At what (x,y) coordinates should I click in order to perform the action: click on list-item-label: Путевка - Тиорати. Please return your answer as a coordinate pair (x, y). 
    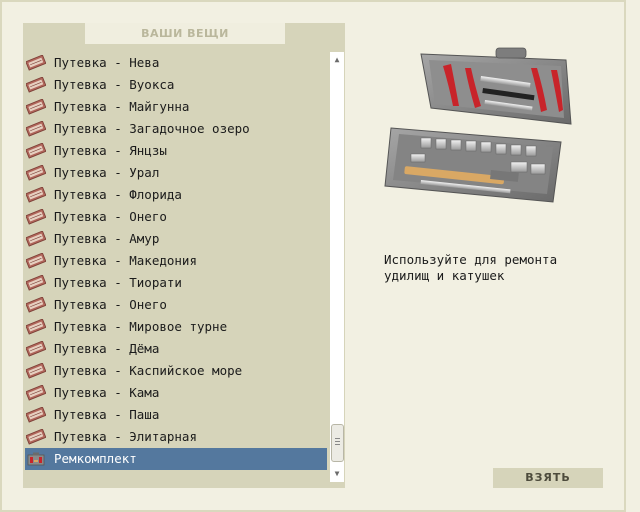
    Looking at the image, I should click on (118, 282).